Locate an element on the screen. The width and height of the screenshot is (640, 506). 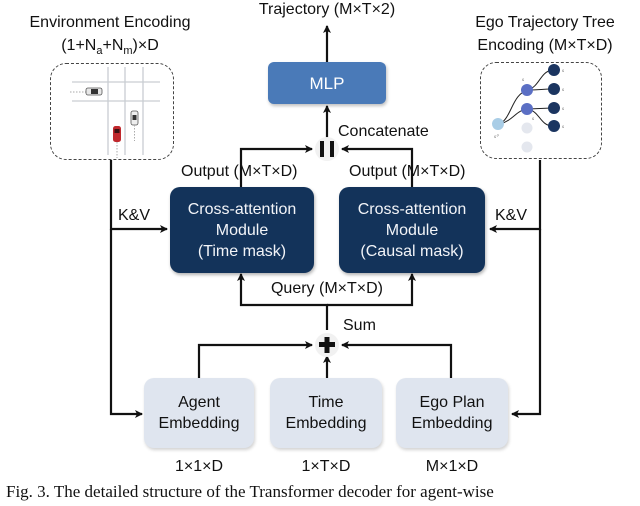
time-embedding-shape: 1×T×D is located at coordinates (326, 466).